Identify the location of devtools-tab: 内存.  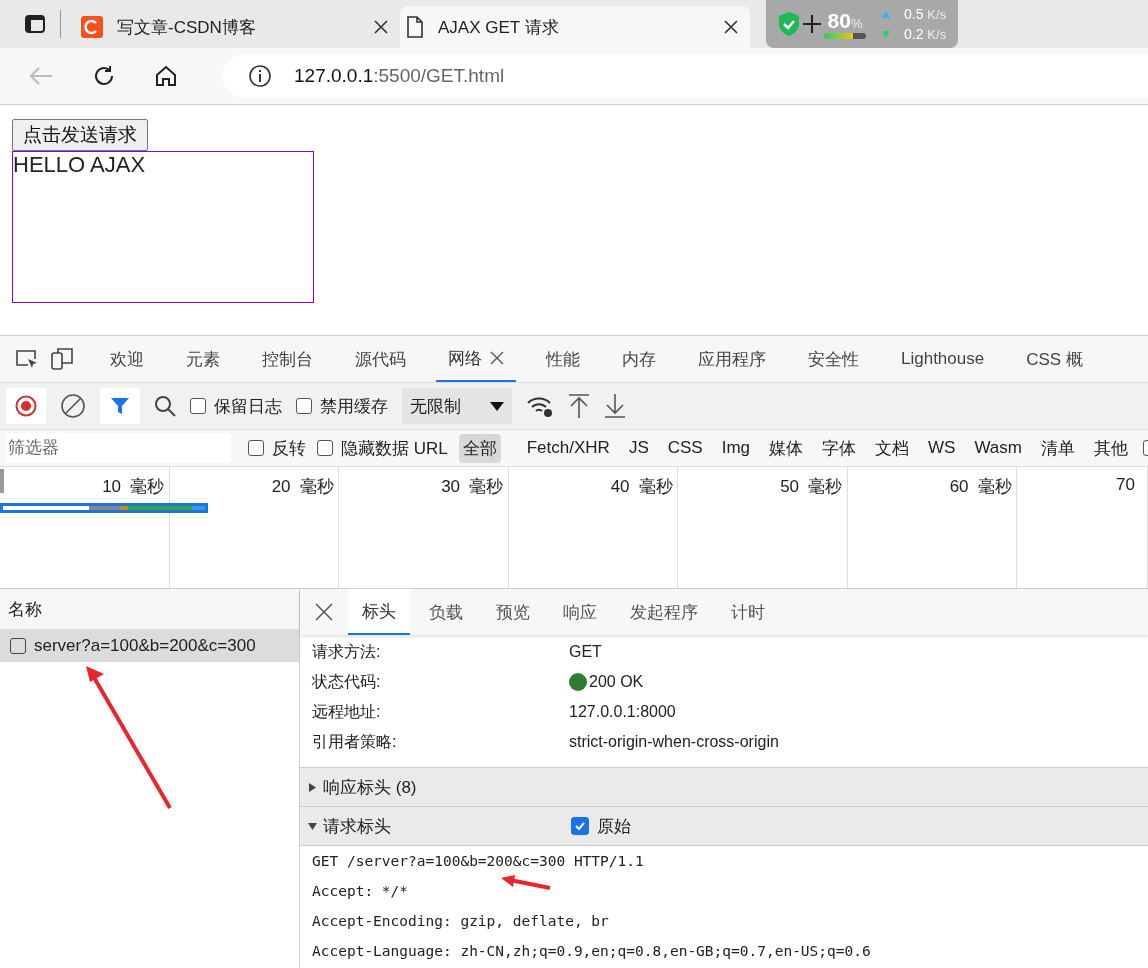
(639, 359).